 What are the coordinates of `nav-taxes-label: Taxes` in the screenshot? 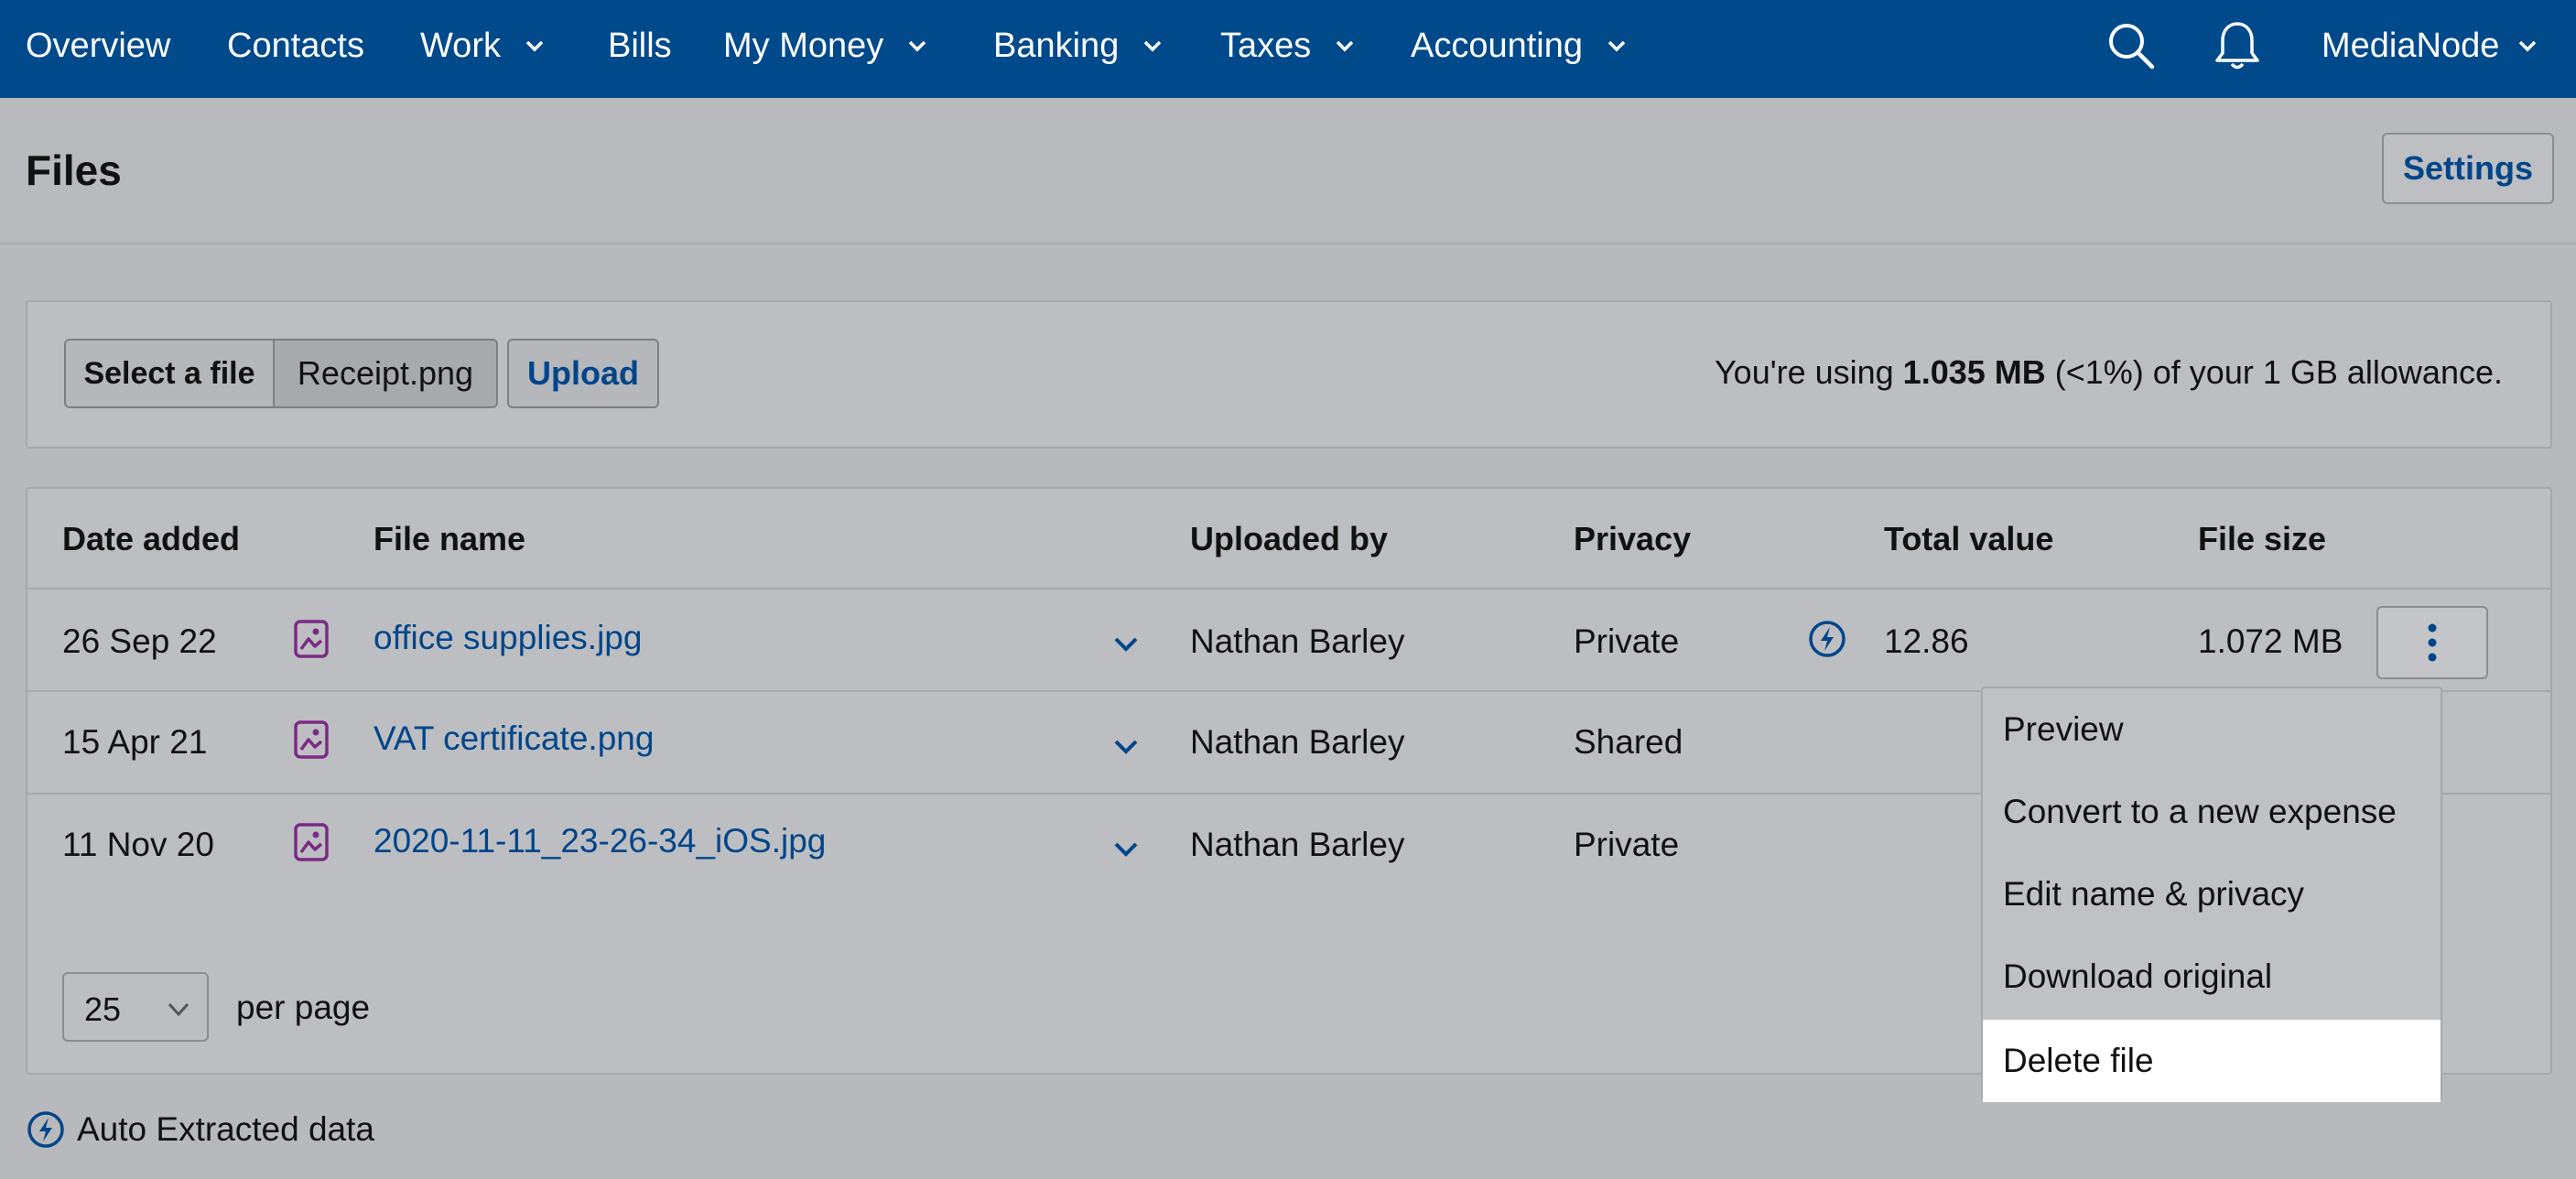 It's located at (1266, 45).